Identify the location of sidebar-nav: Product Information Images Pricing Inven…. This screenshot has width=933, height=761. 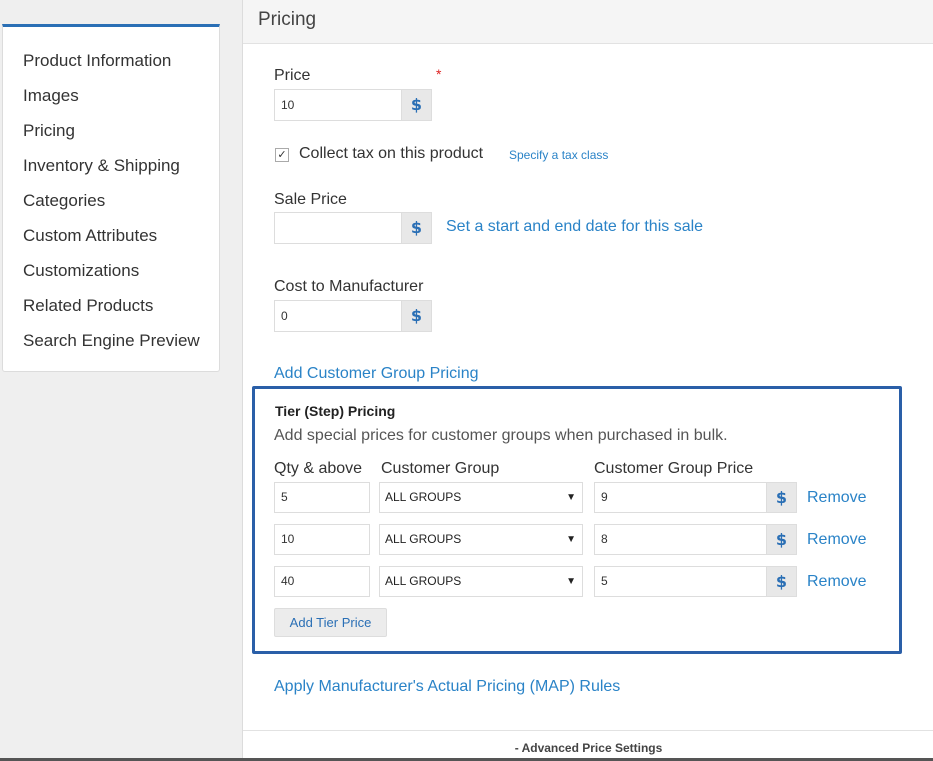
(111, 198).